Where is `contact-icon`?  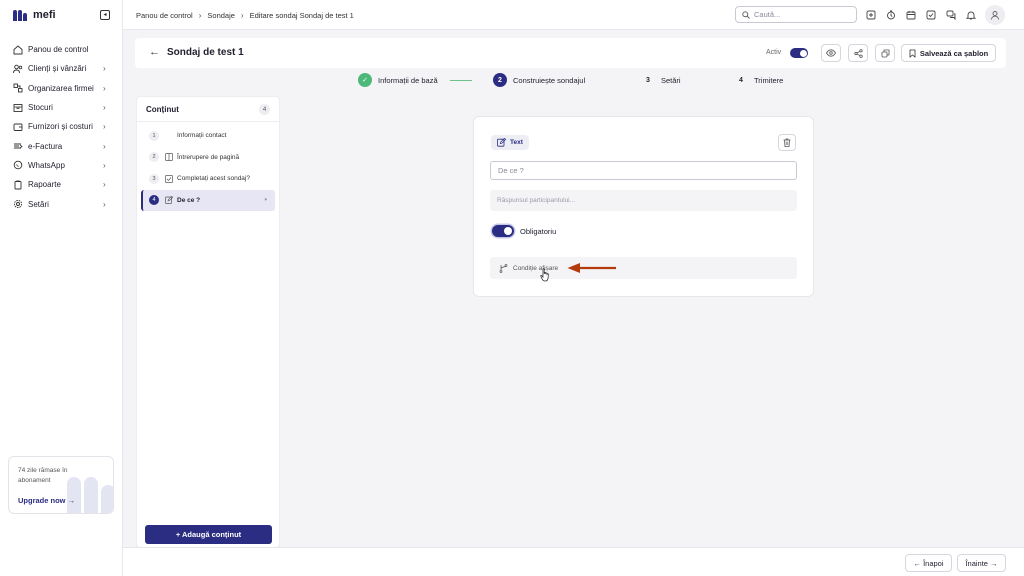
contact-icon is located at coordinates (168, 135).